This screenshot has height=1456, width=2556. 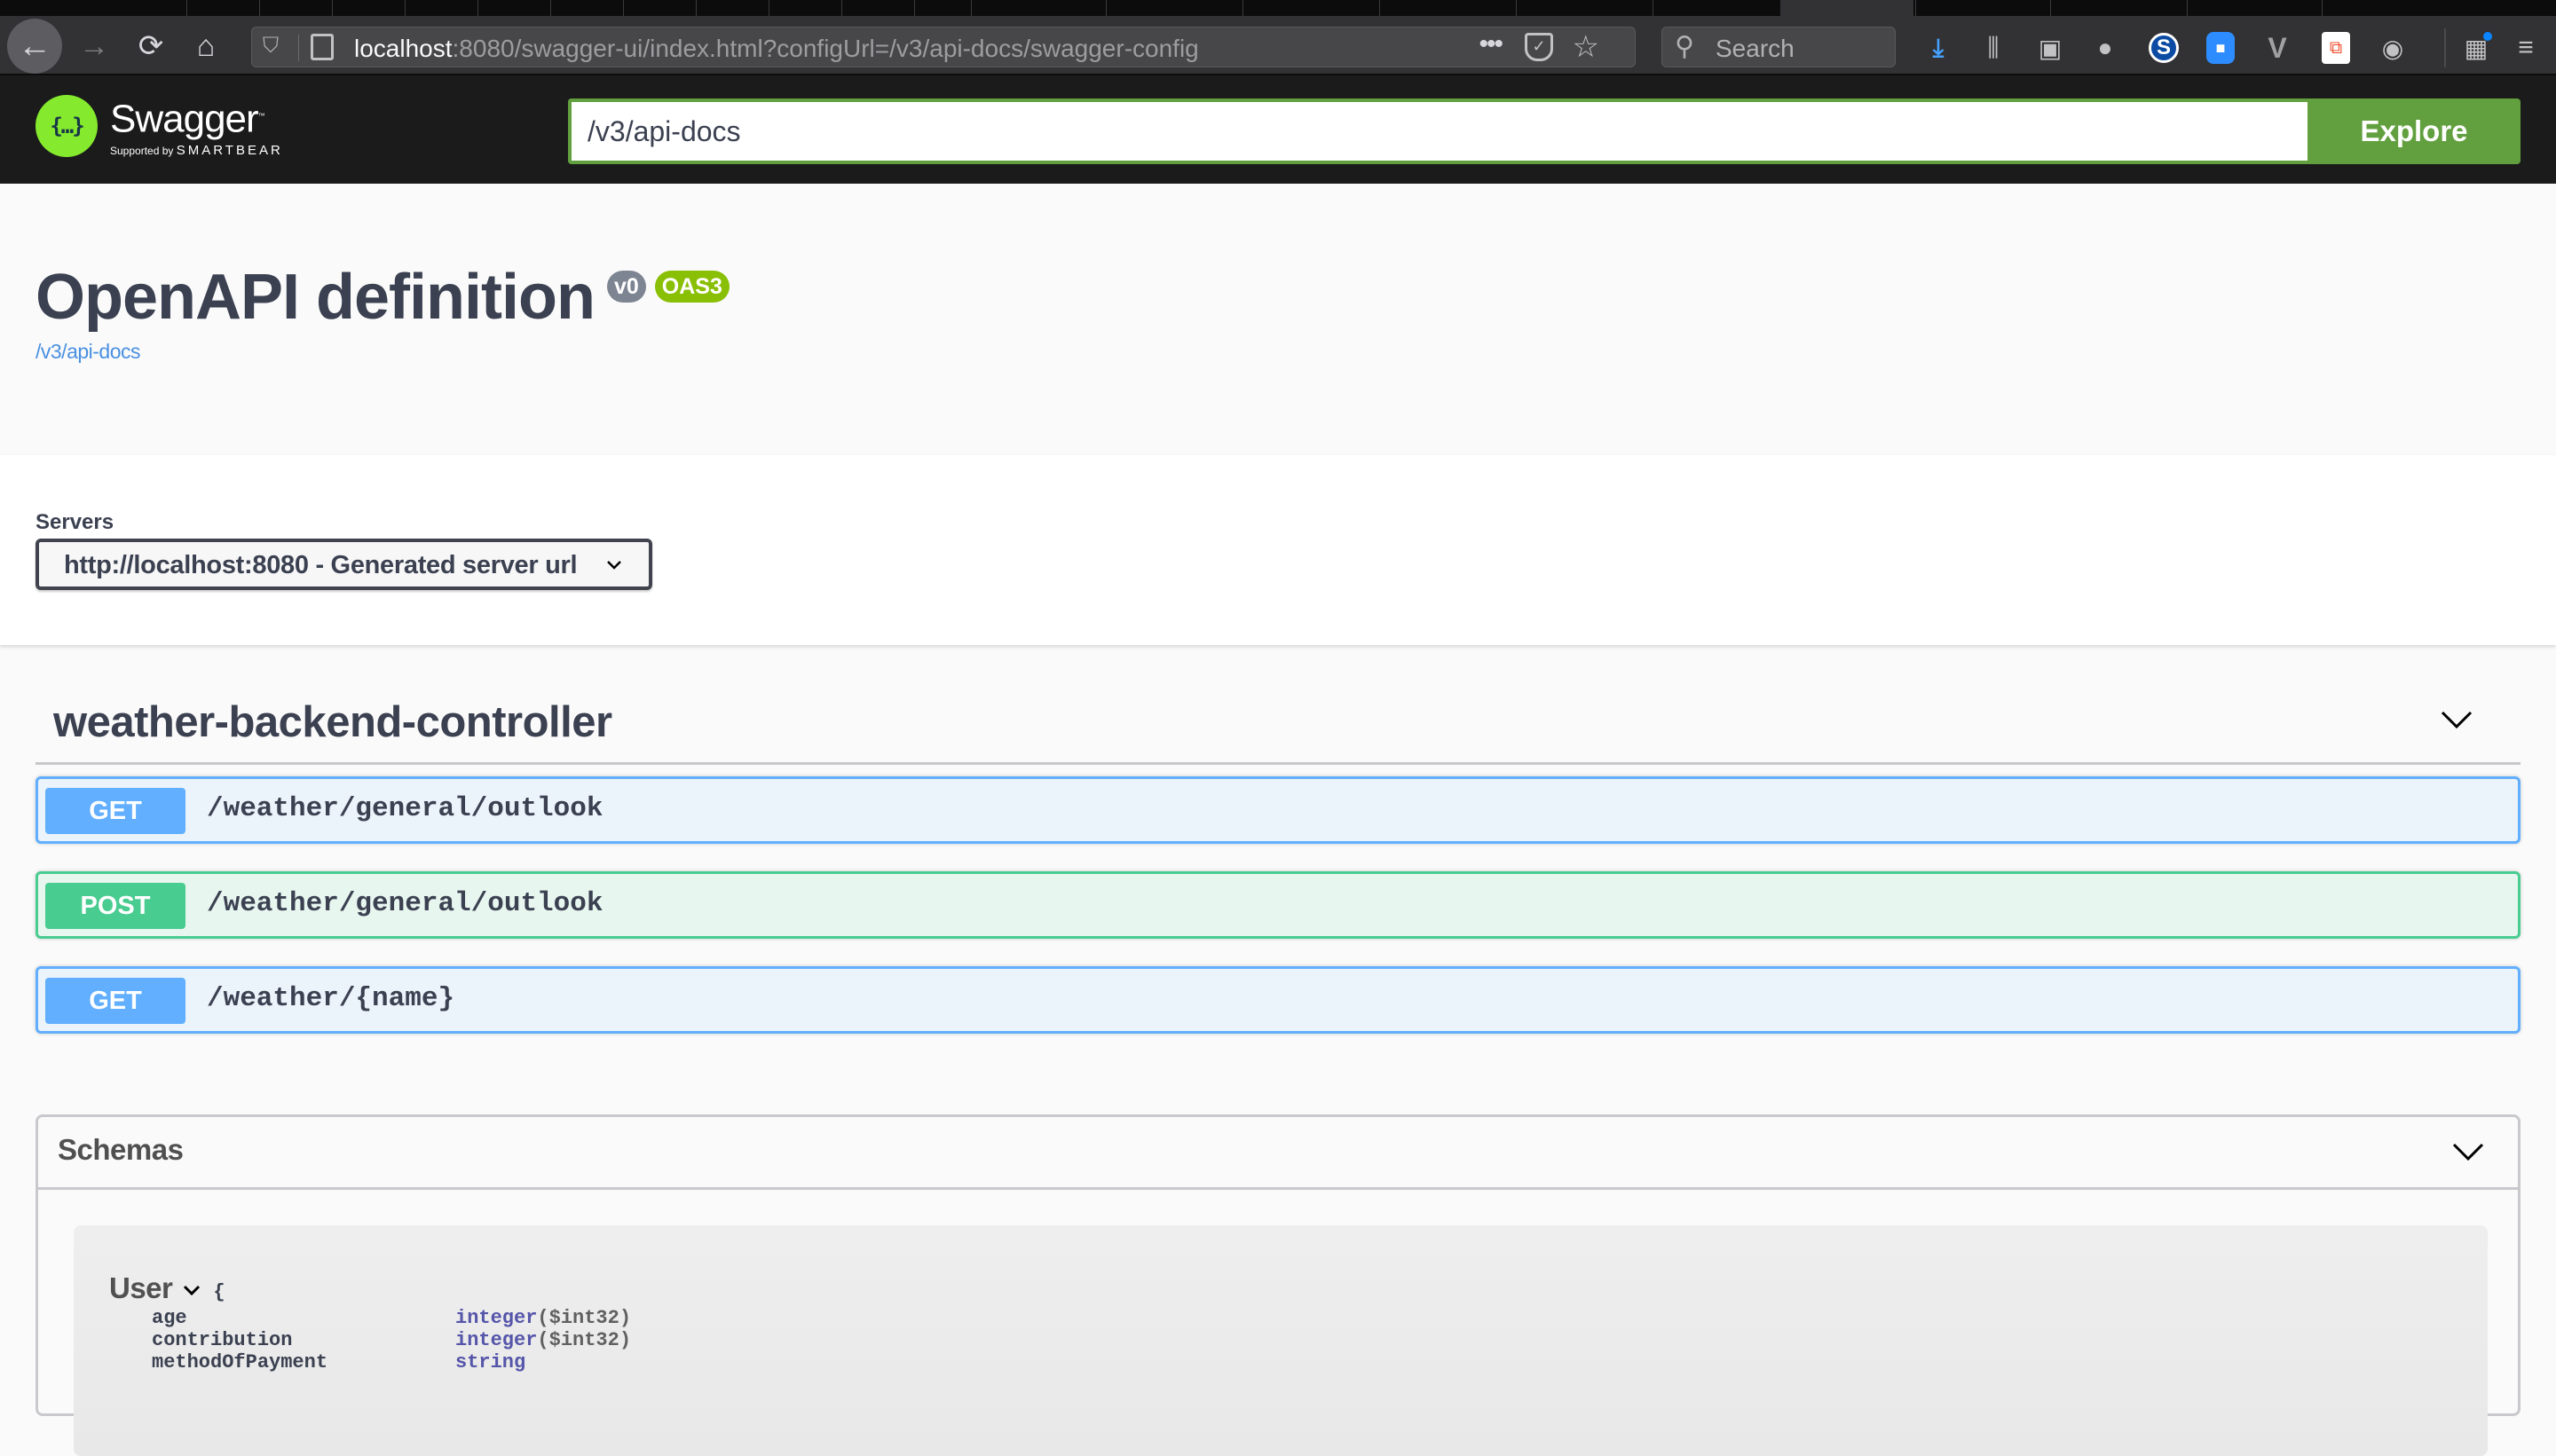 What do you see at coordinates (75, 522) in the screenshot?
I see `servers-label: Servers` at bounding box center [75, 522].